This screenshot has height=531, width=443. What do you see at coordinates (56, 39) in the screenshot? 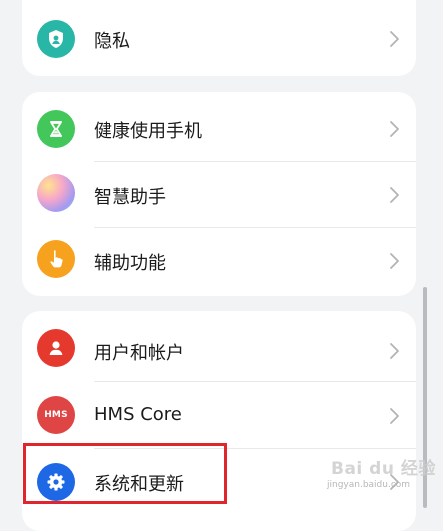
I see `privacy-shield-icon` at bounding box center [56, 39].